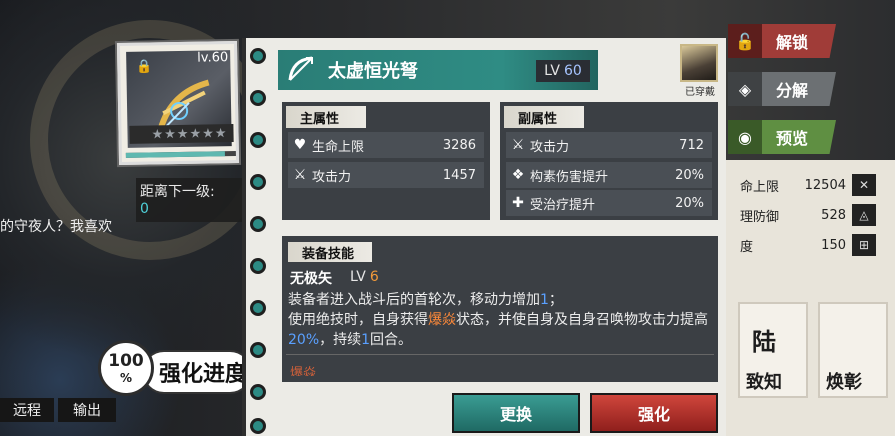  Describe the element at coordinates (700, 92) in the screenshot. I see `wearer-label: 已穿戴` at that location.